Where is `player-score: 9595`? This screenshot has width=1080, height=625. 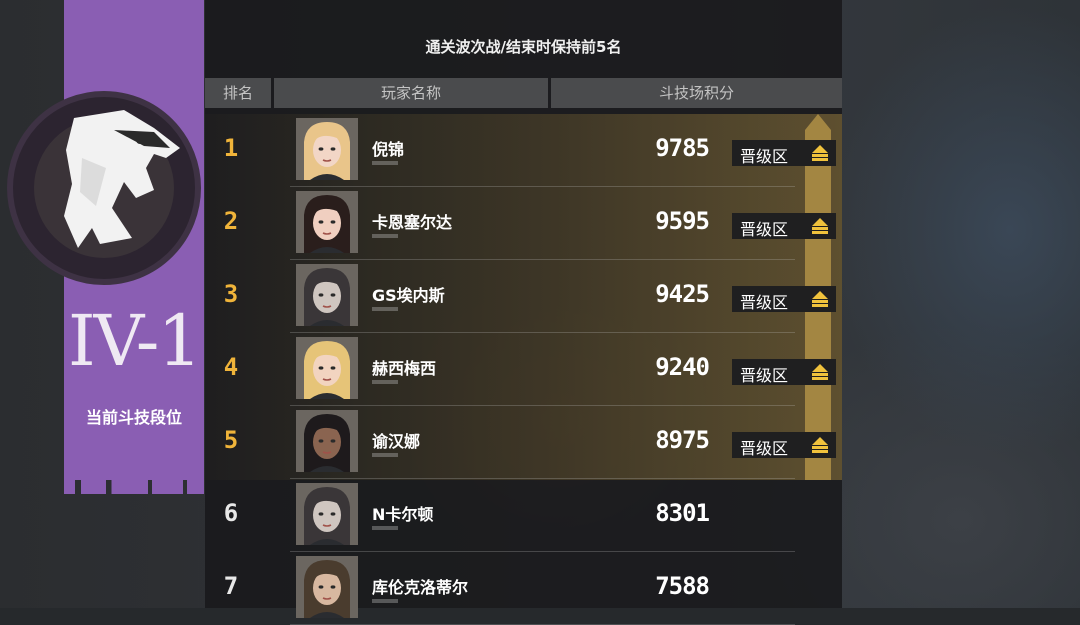
player-score: 9595 is located at coordinates (682, 221).